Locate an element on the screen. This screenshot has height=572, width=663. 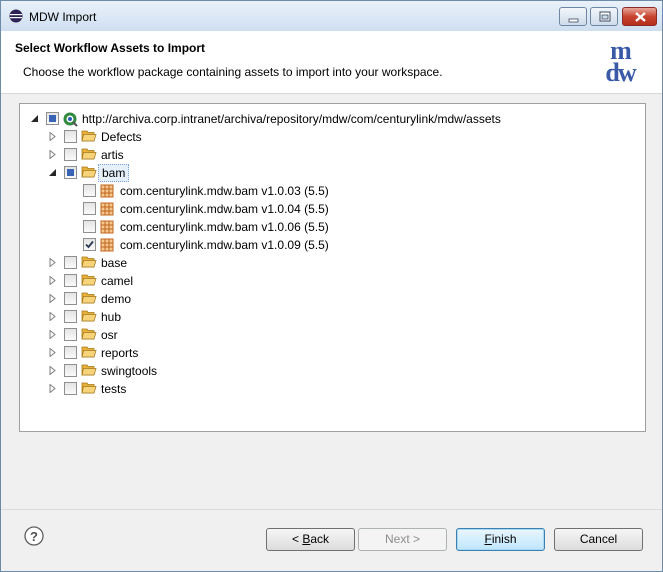
tree-item-osr: osr is located at coordinates (330, 335).